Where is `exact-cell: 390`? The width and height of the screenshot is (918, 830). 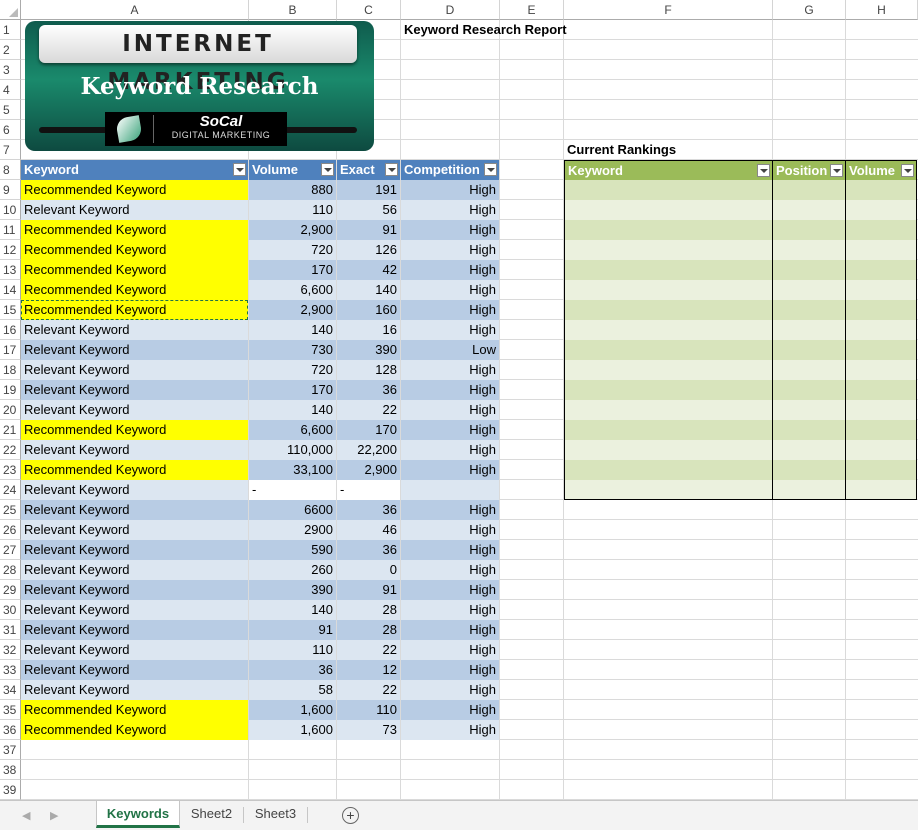
exact-cell: 390 is located at coordinates (368, 350).